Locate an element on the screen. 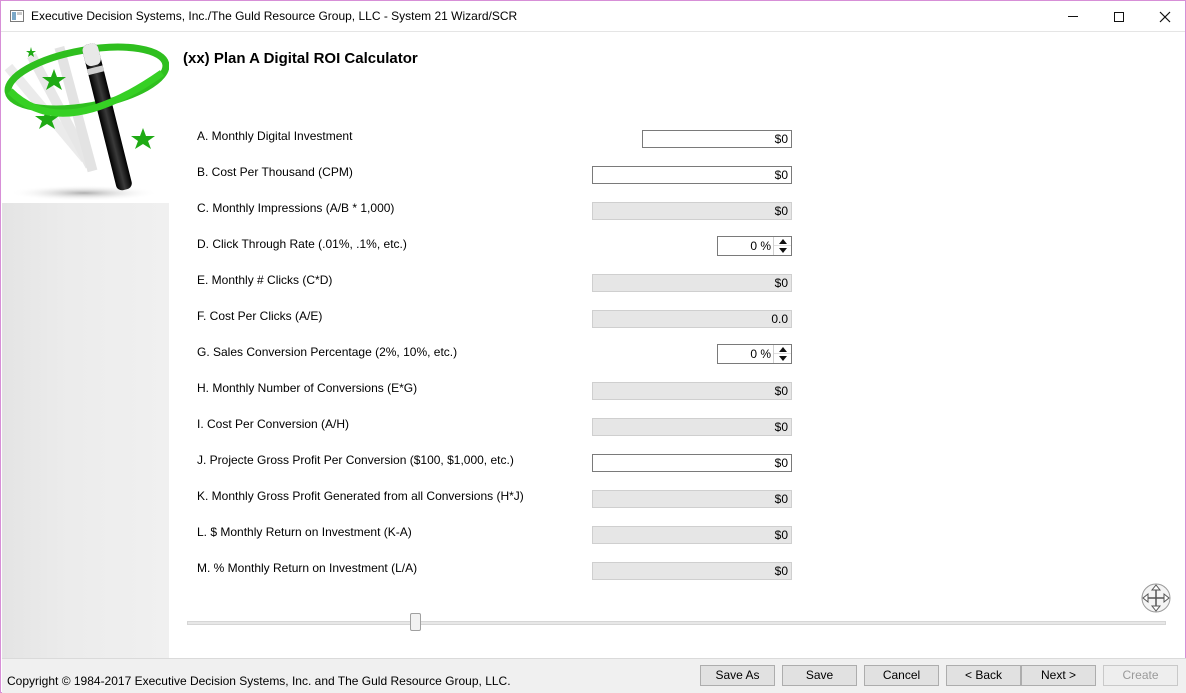  minimize-icon is located at coordinates (1073, 16).